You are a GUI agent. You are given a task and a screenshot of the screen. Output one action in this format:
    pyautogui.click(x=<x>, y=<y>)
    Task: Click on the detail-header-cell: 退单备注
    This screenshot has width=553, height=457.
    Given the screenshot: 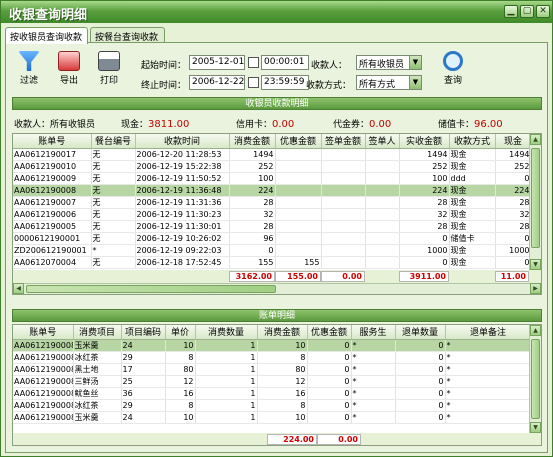 What is the action you would take?
    pyautogui.click(x=488, y=332)
    